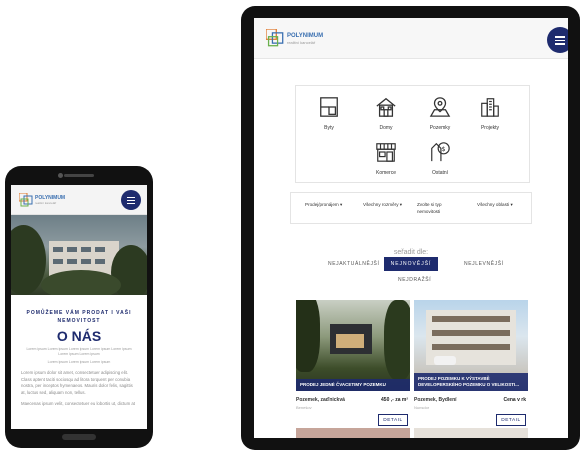 Image resolution: width=581 pixels, height=450 pixels. I want to click on hero-image, so click(79, 255).